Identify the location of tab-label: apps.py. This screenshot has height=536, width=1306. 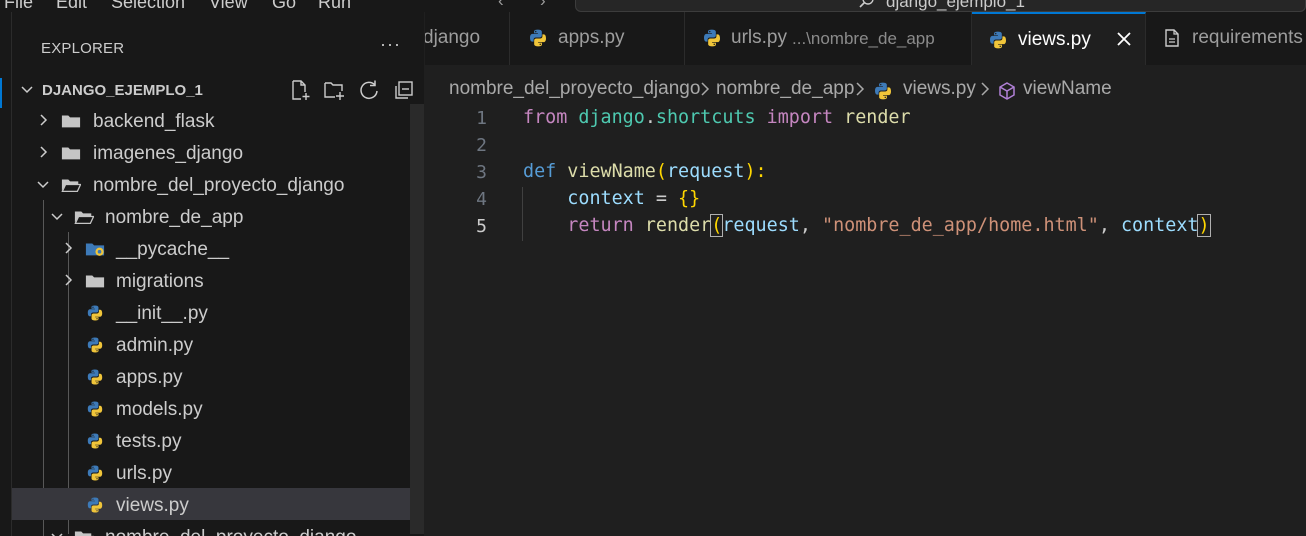
(591, 37).